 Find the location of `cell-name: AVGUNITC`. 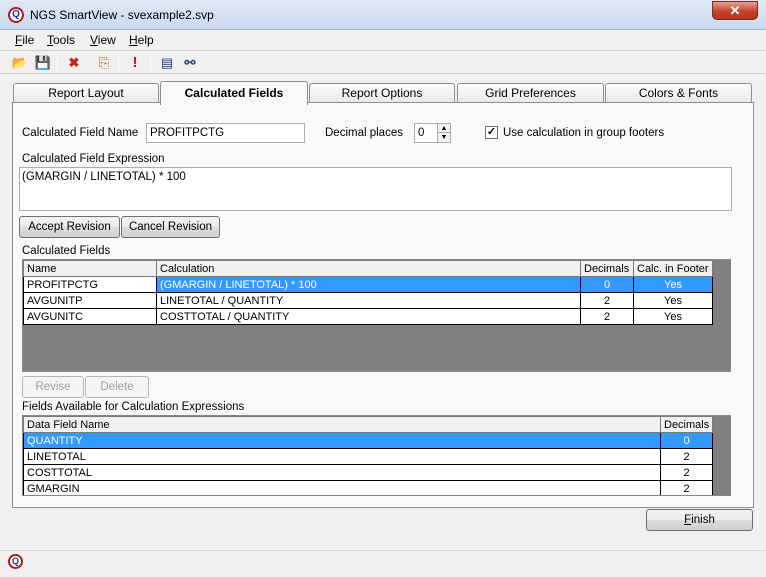

cell-name: AVGUNITC is located at coordinates (90, 316).